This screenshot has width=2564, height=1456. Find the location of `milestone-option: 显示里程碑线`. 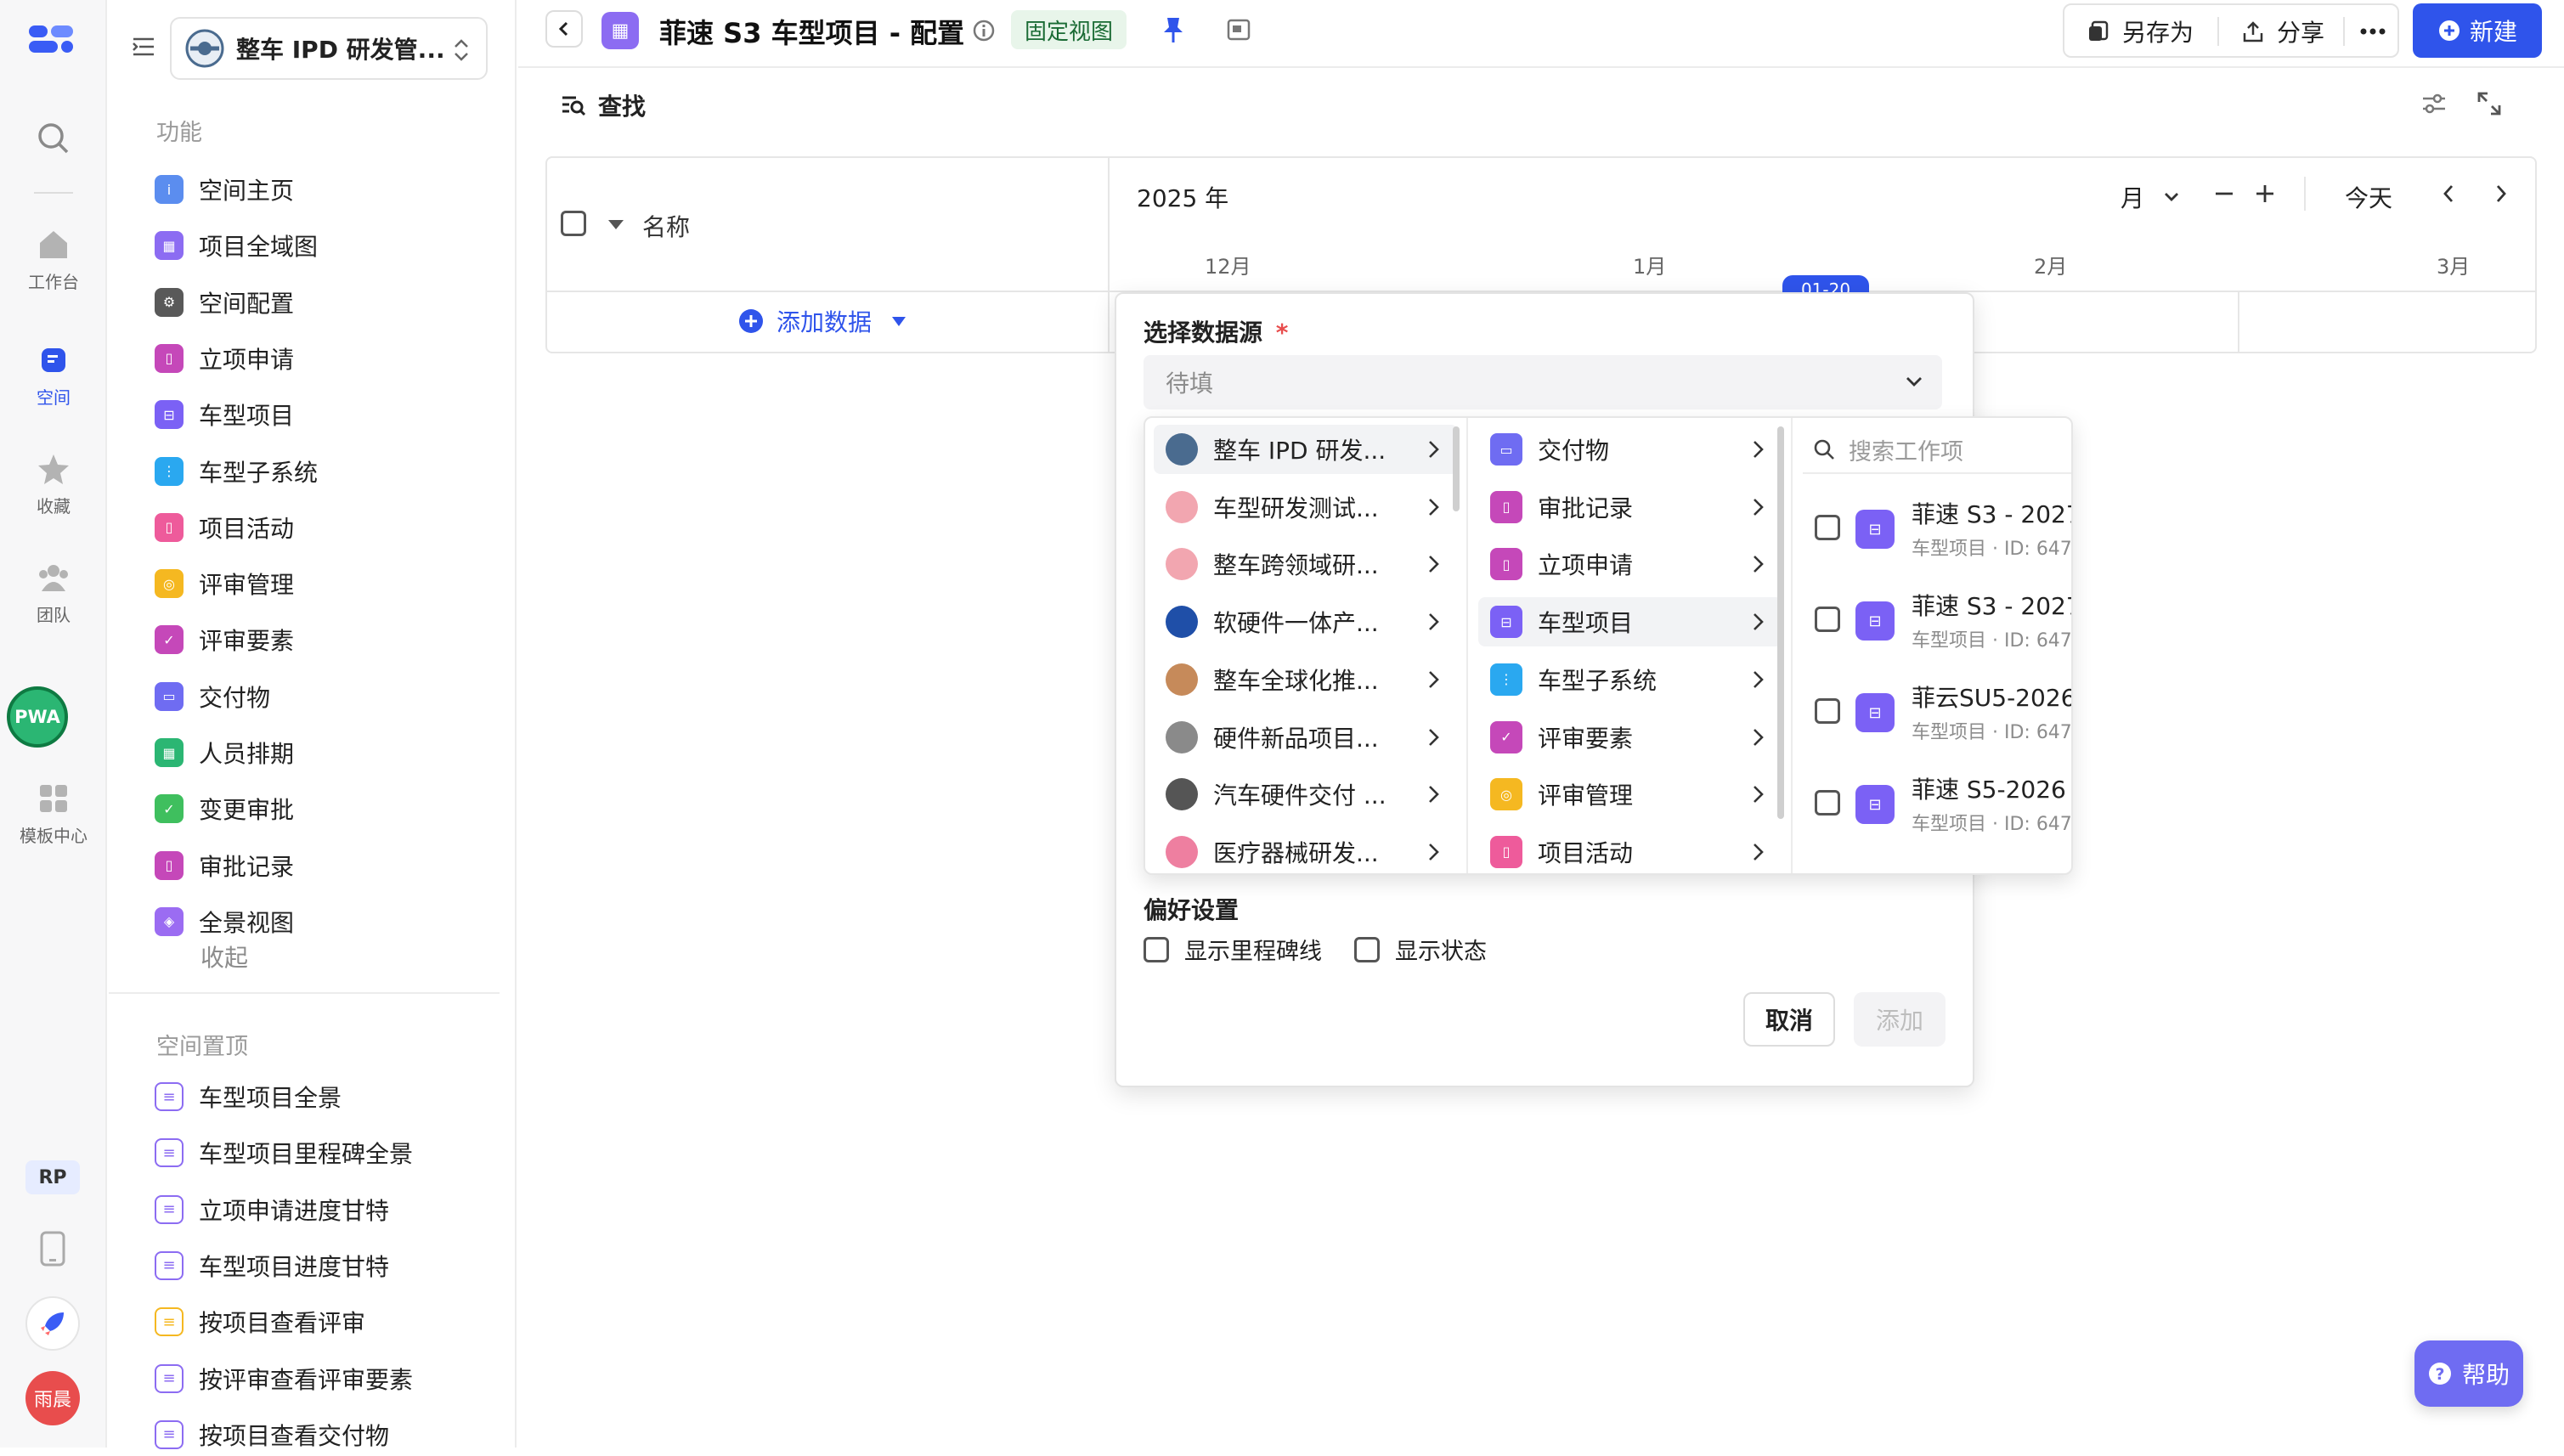

milestone-option: 显示里程碑线 is located at coordinates (1233, 950).